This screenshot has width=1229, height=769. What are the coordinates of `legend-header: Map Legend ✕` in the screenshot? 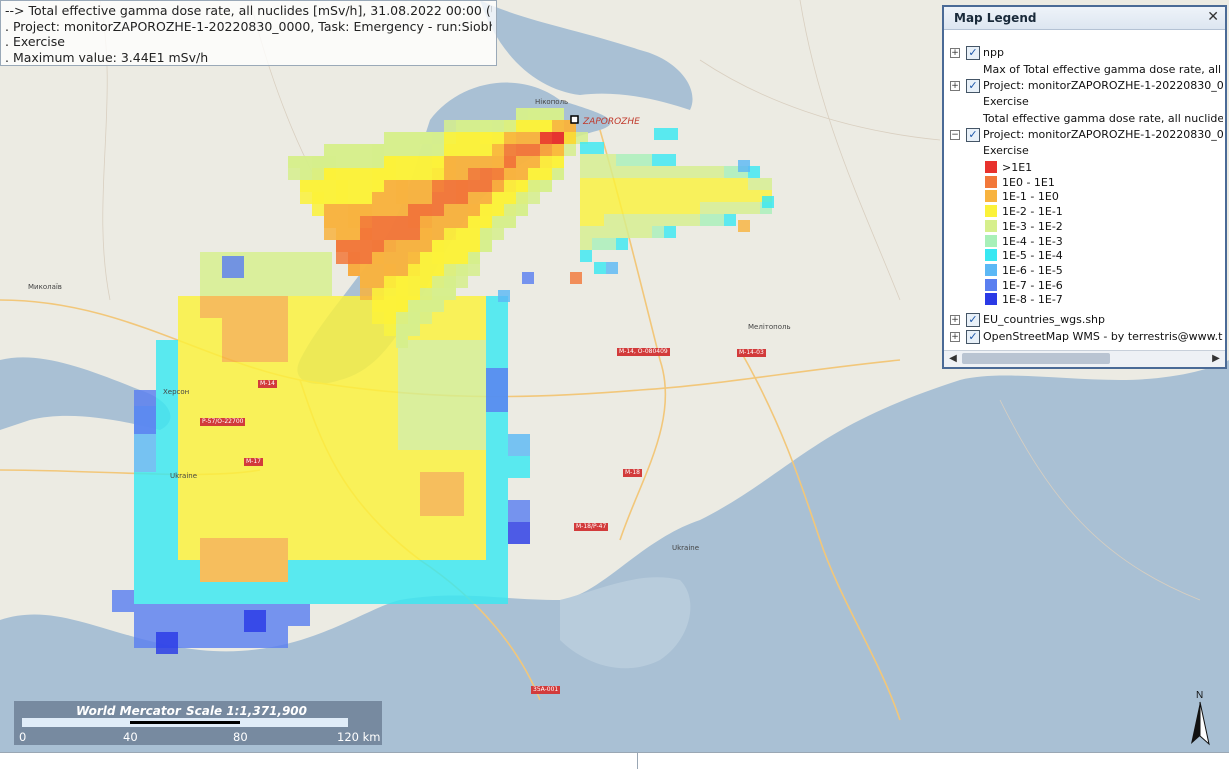 It's located at (1084, 18).